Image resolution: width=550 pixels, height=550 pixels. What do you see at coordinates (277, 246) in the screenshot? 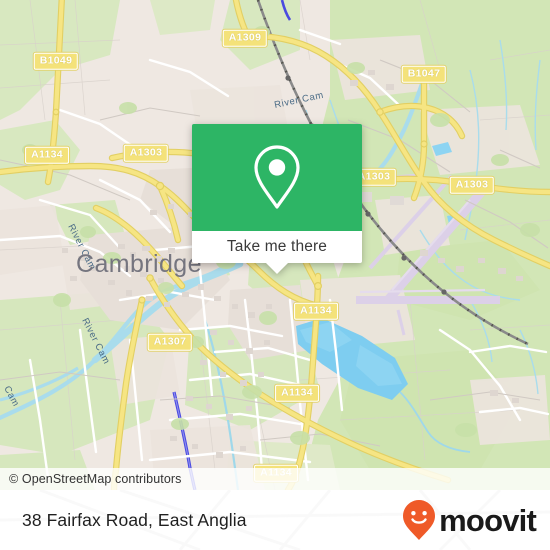
I see `take-me-there-label: Take me there` at bounding box center [277, 246].